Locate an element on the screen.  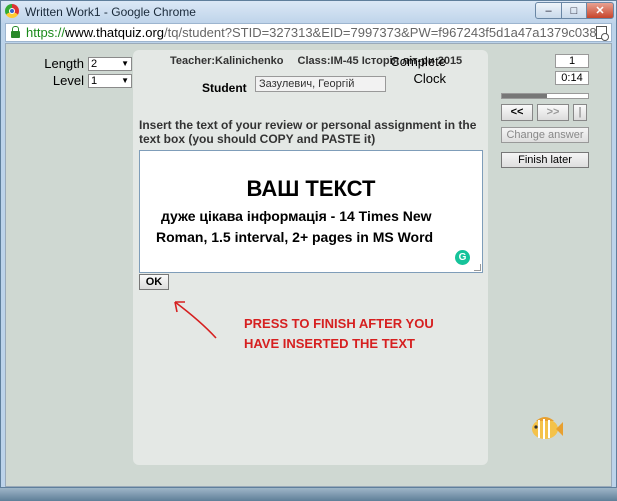
resize-handle-icon is located at coordinates (477, 267).